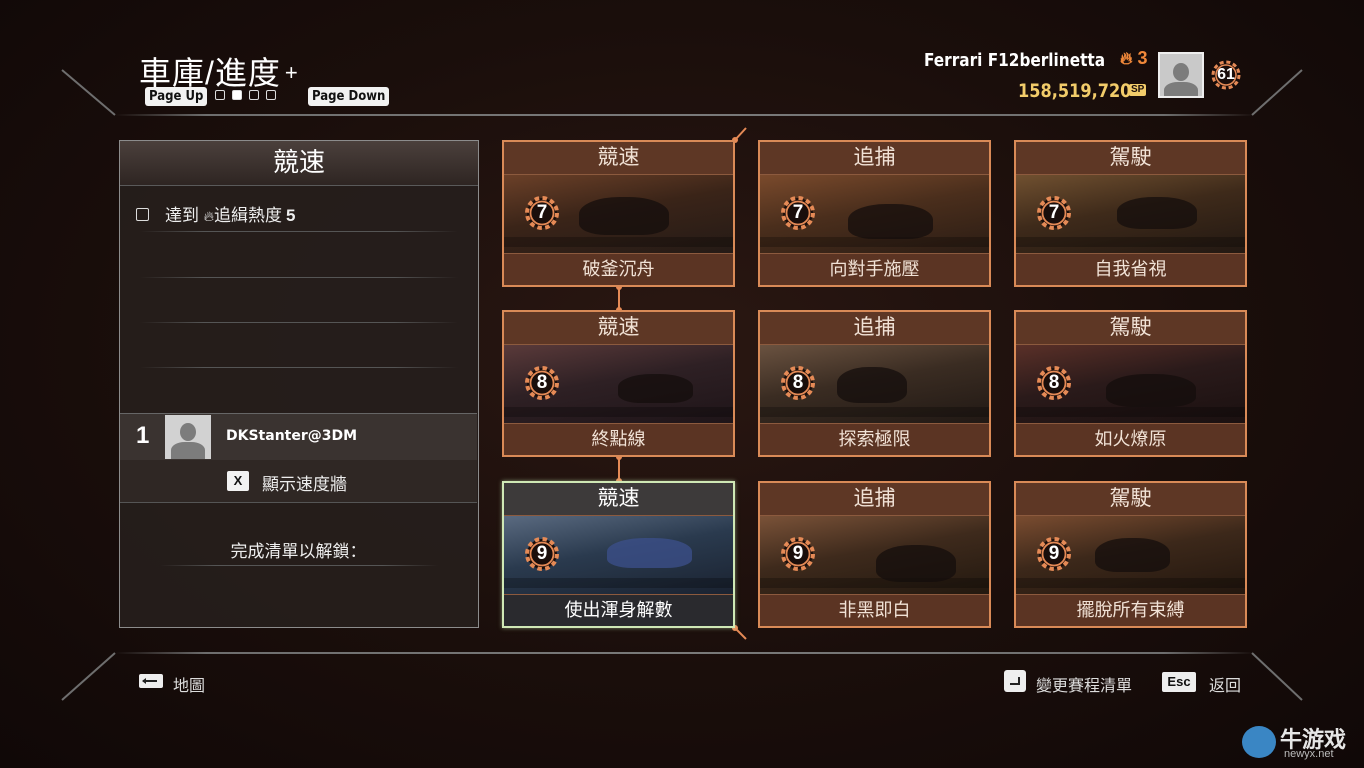 This screenshot has width=1364, height=768. I want to click on event-card: 駕駛 7 自我省視, so click(1130, 213).